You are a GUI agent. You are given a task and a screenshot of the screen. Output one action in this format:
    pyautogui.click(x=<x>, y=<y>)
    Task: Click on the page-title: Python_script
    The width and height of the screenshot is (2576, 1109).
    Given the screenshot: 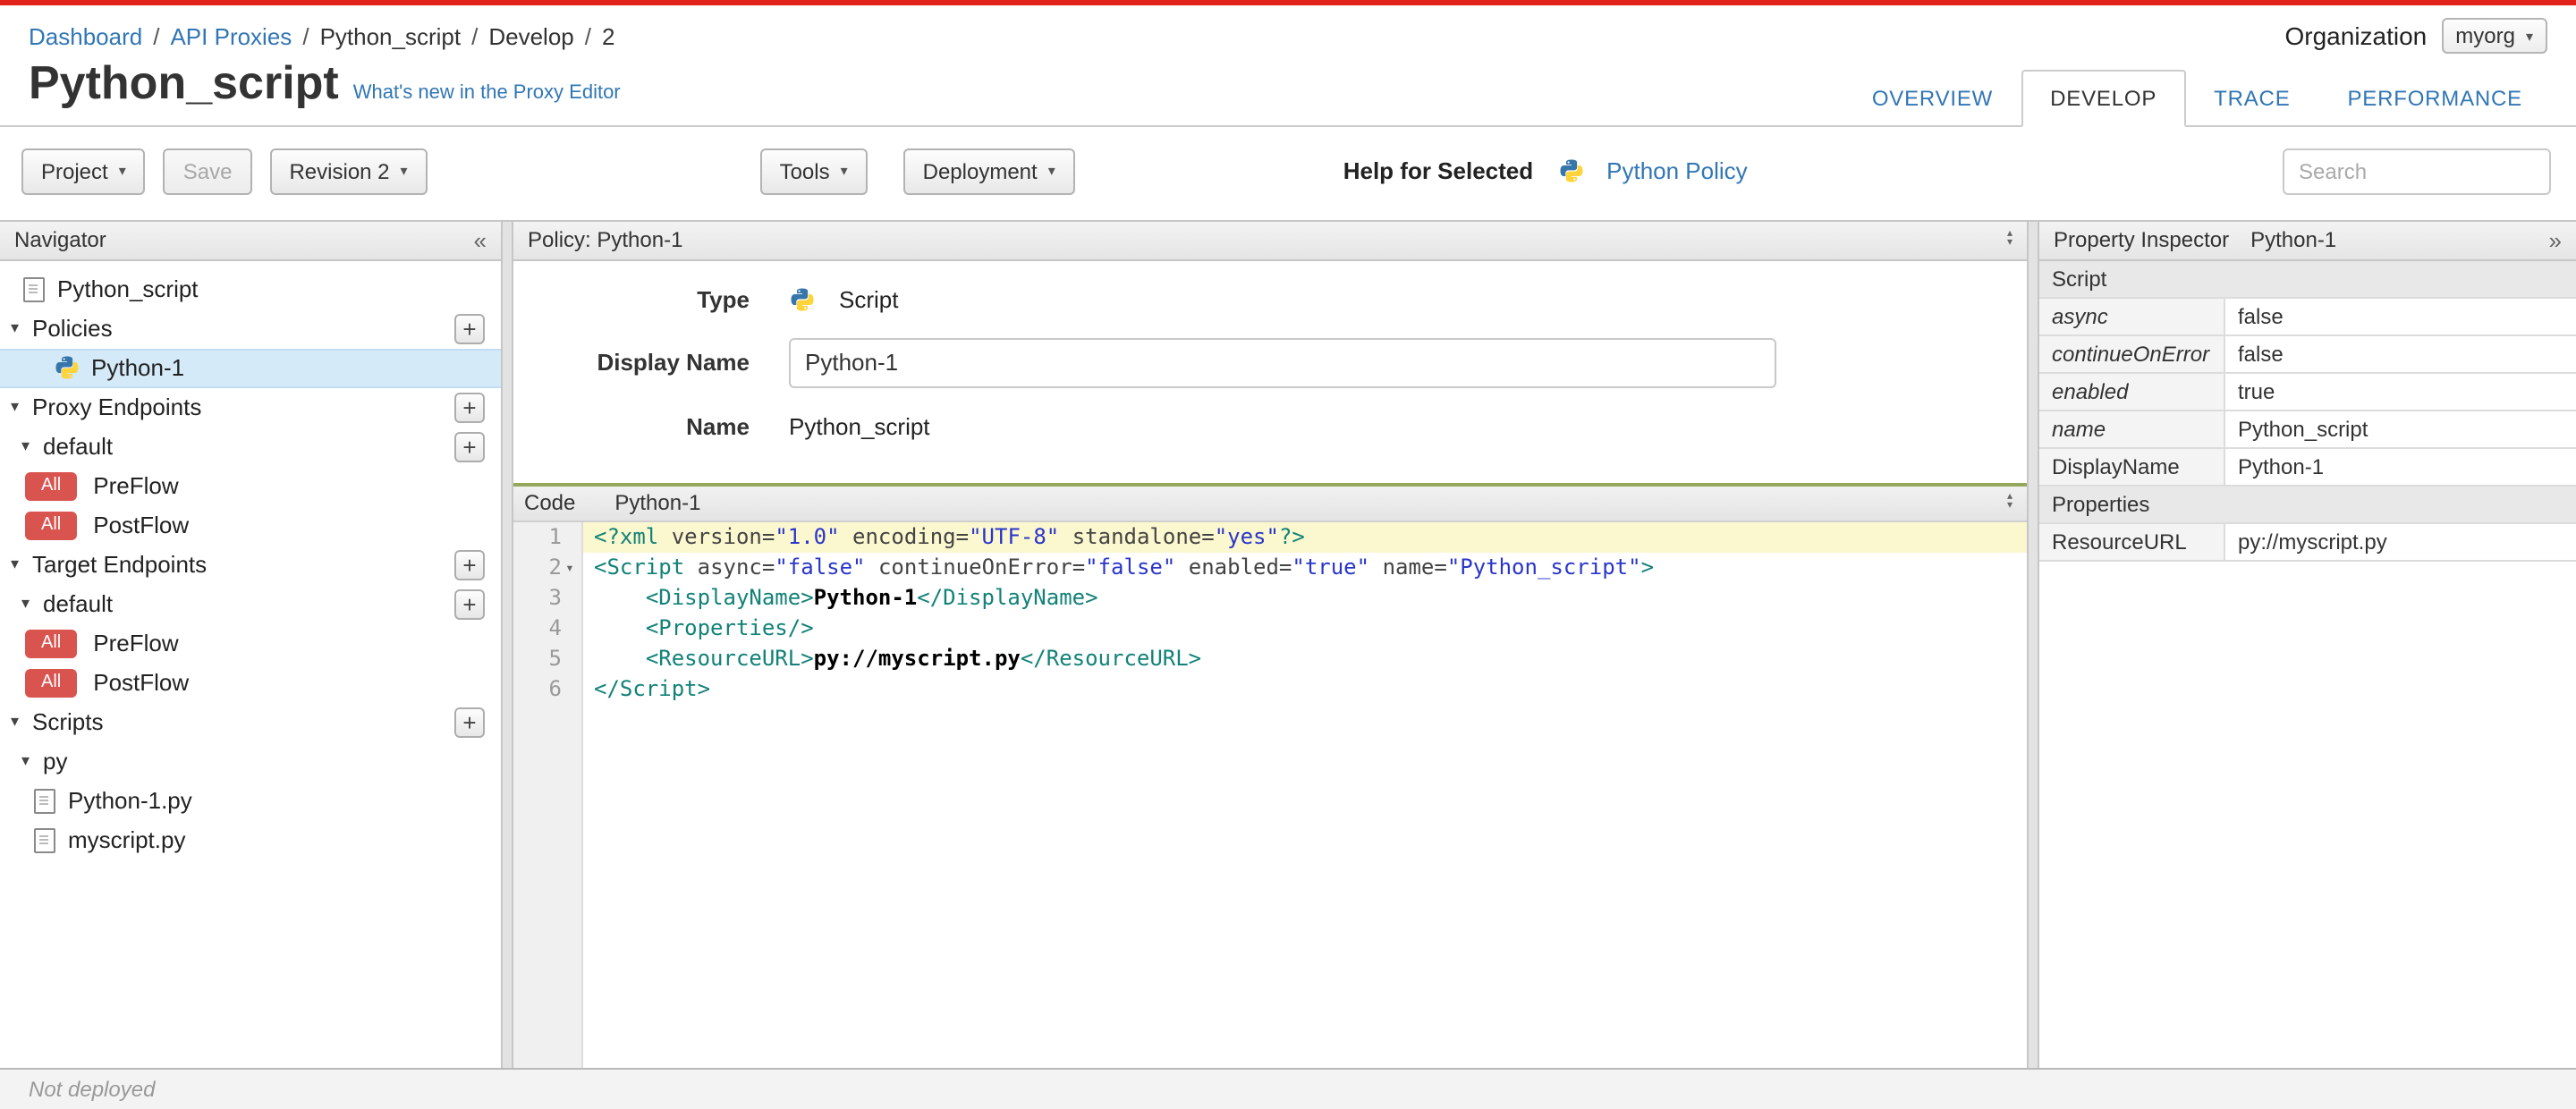 What is the action you would take?
    pyautogui.click(x=184, y=82)
    